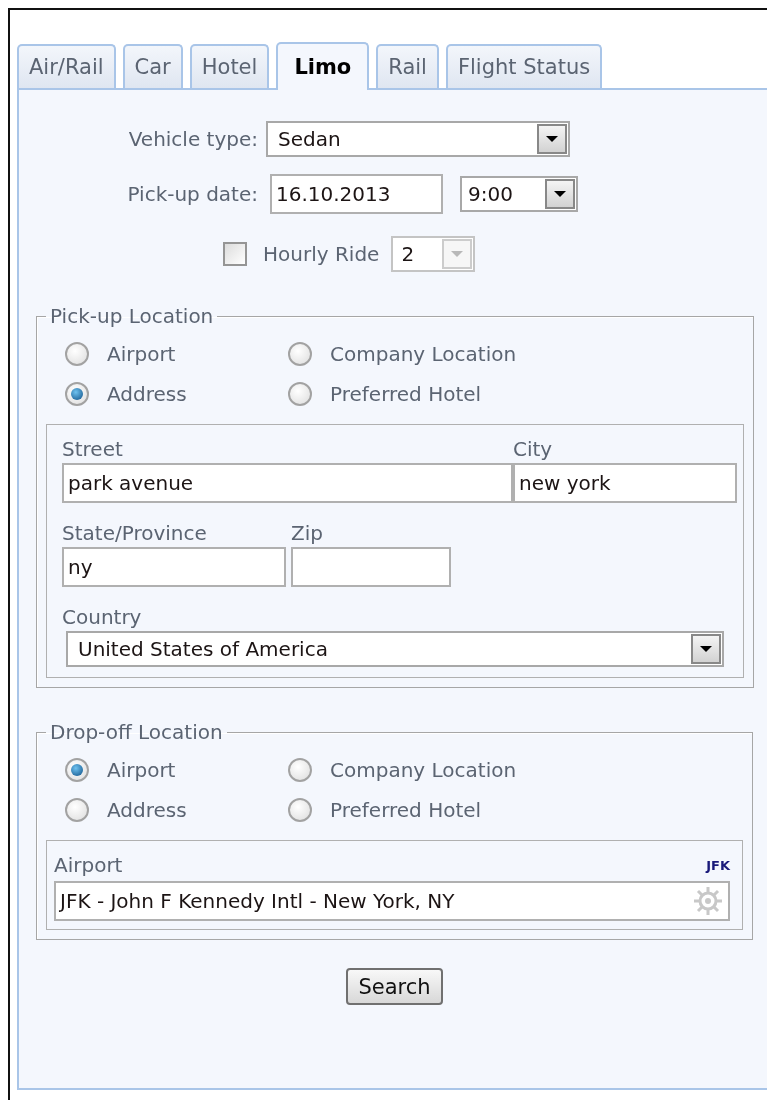 The height and width of the screenshot is (1100, 767). I want to click on field-label: Vehicle type:, so click(192, 139).